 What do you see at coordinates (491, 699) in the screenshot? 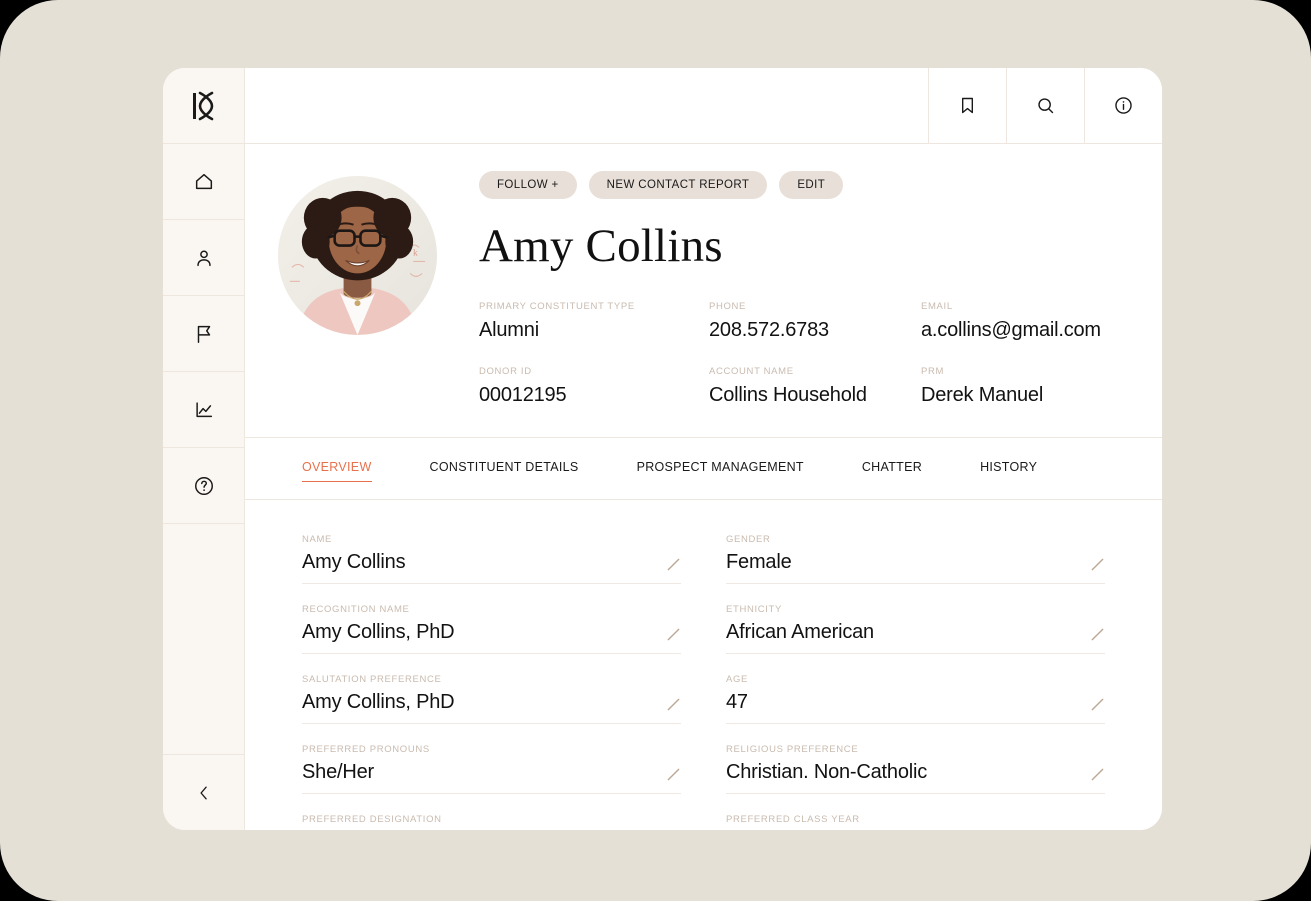
I see `field-salutation-preference: SALUTATION PREFERENCE Amy Collins, PhD` at bounding box center [491, 699].